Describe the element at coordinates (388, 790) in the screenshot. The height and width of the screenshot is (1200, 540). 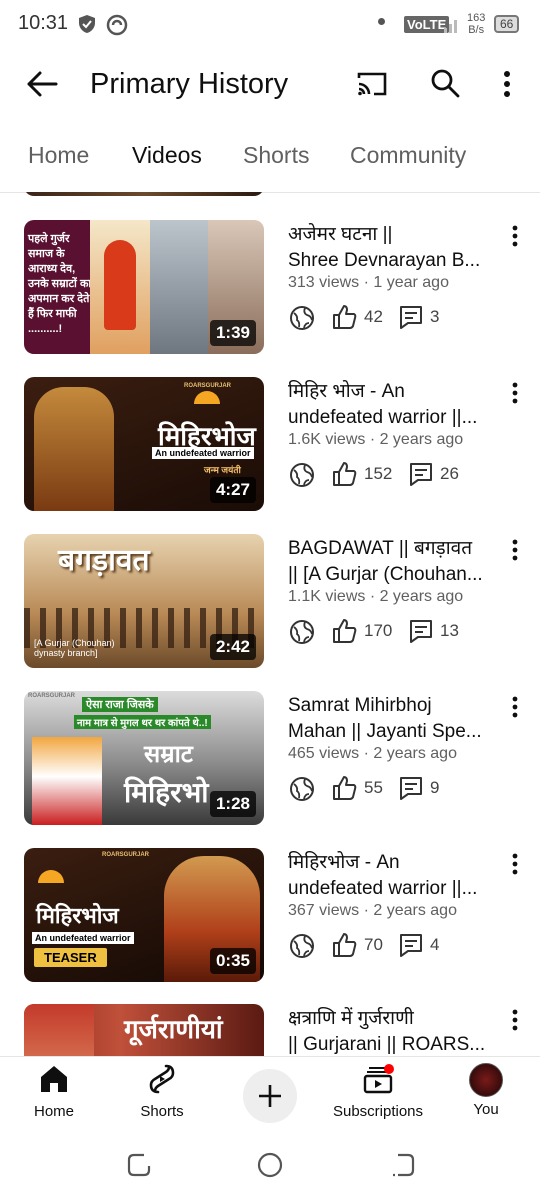
I see `video-stats: 55 9` at that location.